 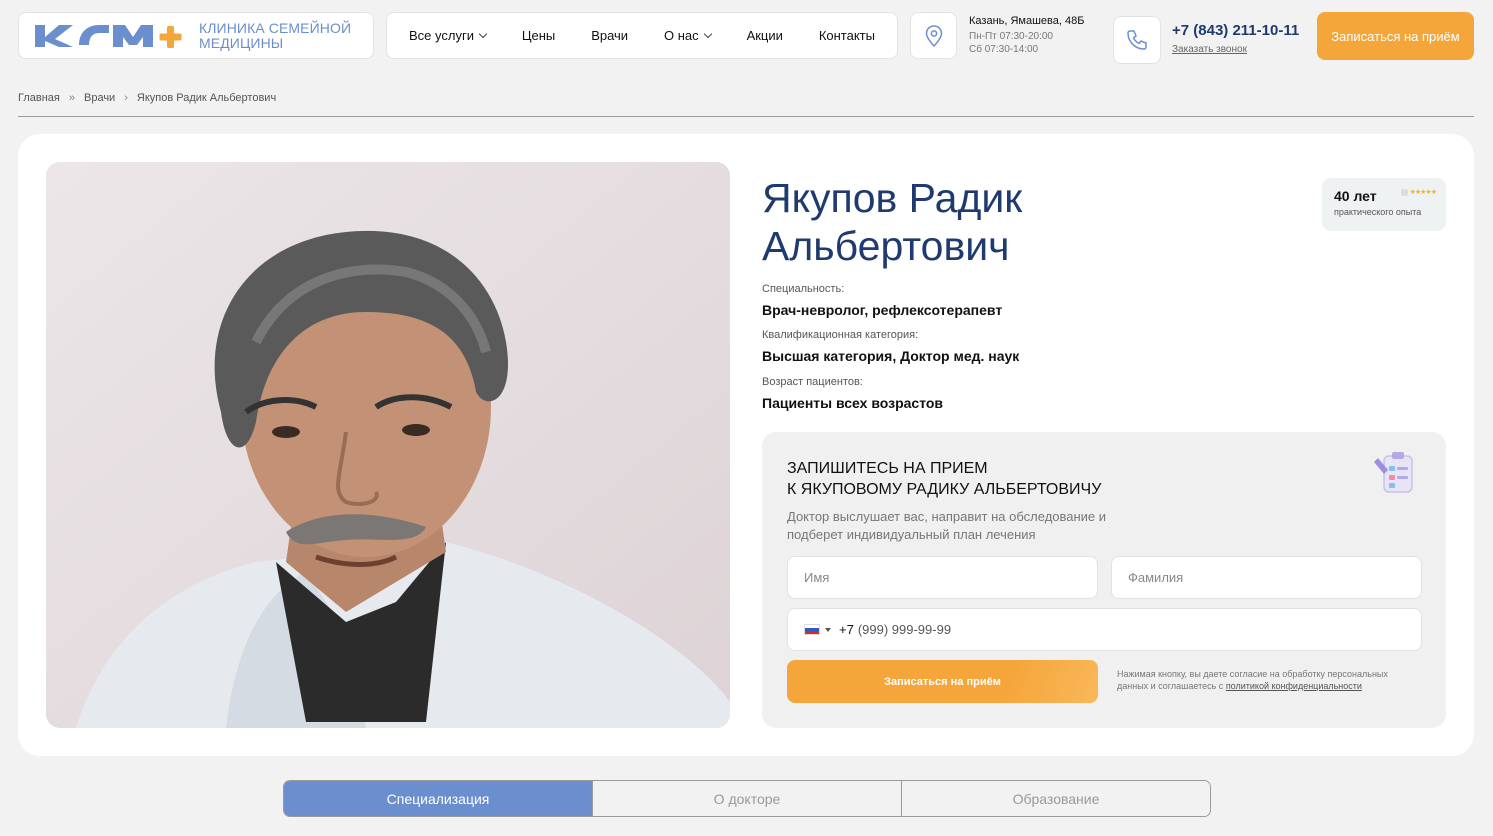 I want to click on logo-text: Клиника семейной медицины, so click(x=275, y=35).